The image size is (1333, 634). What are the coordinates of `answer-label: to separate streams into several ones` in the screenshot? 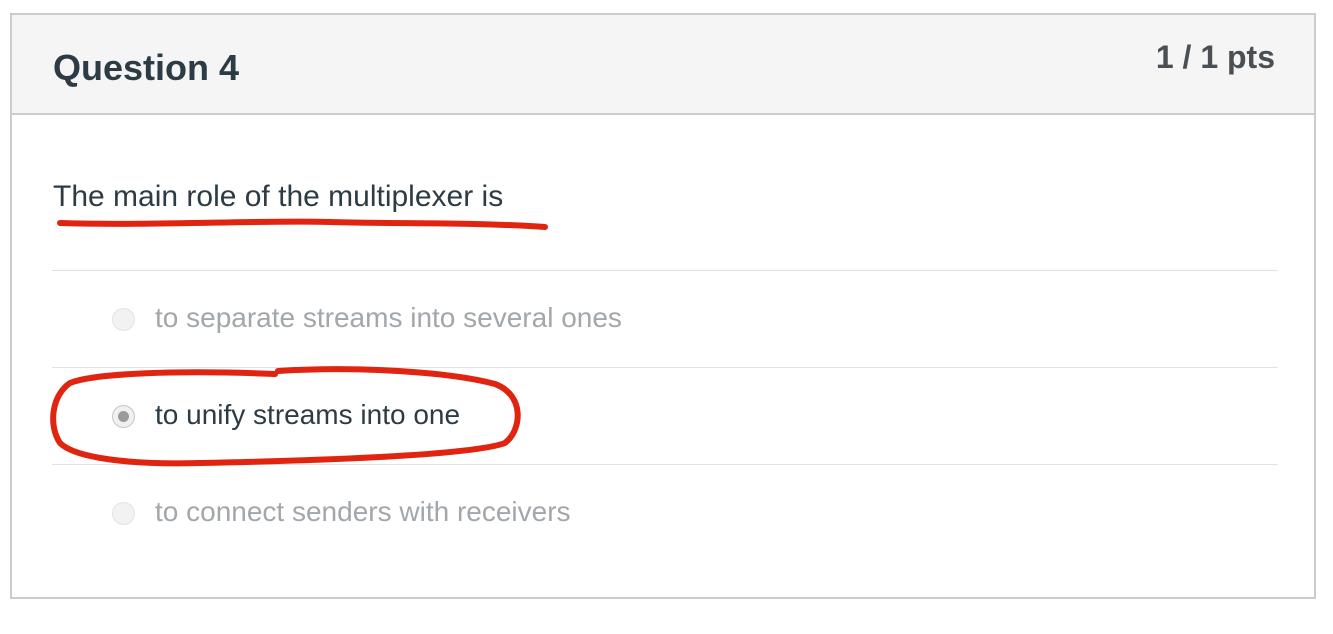 It's located at (388, 317).